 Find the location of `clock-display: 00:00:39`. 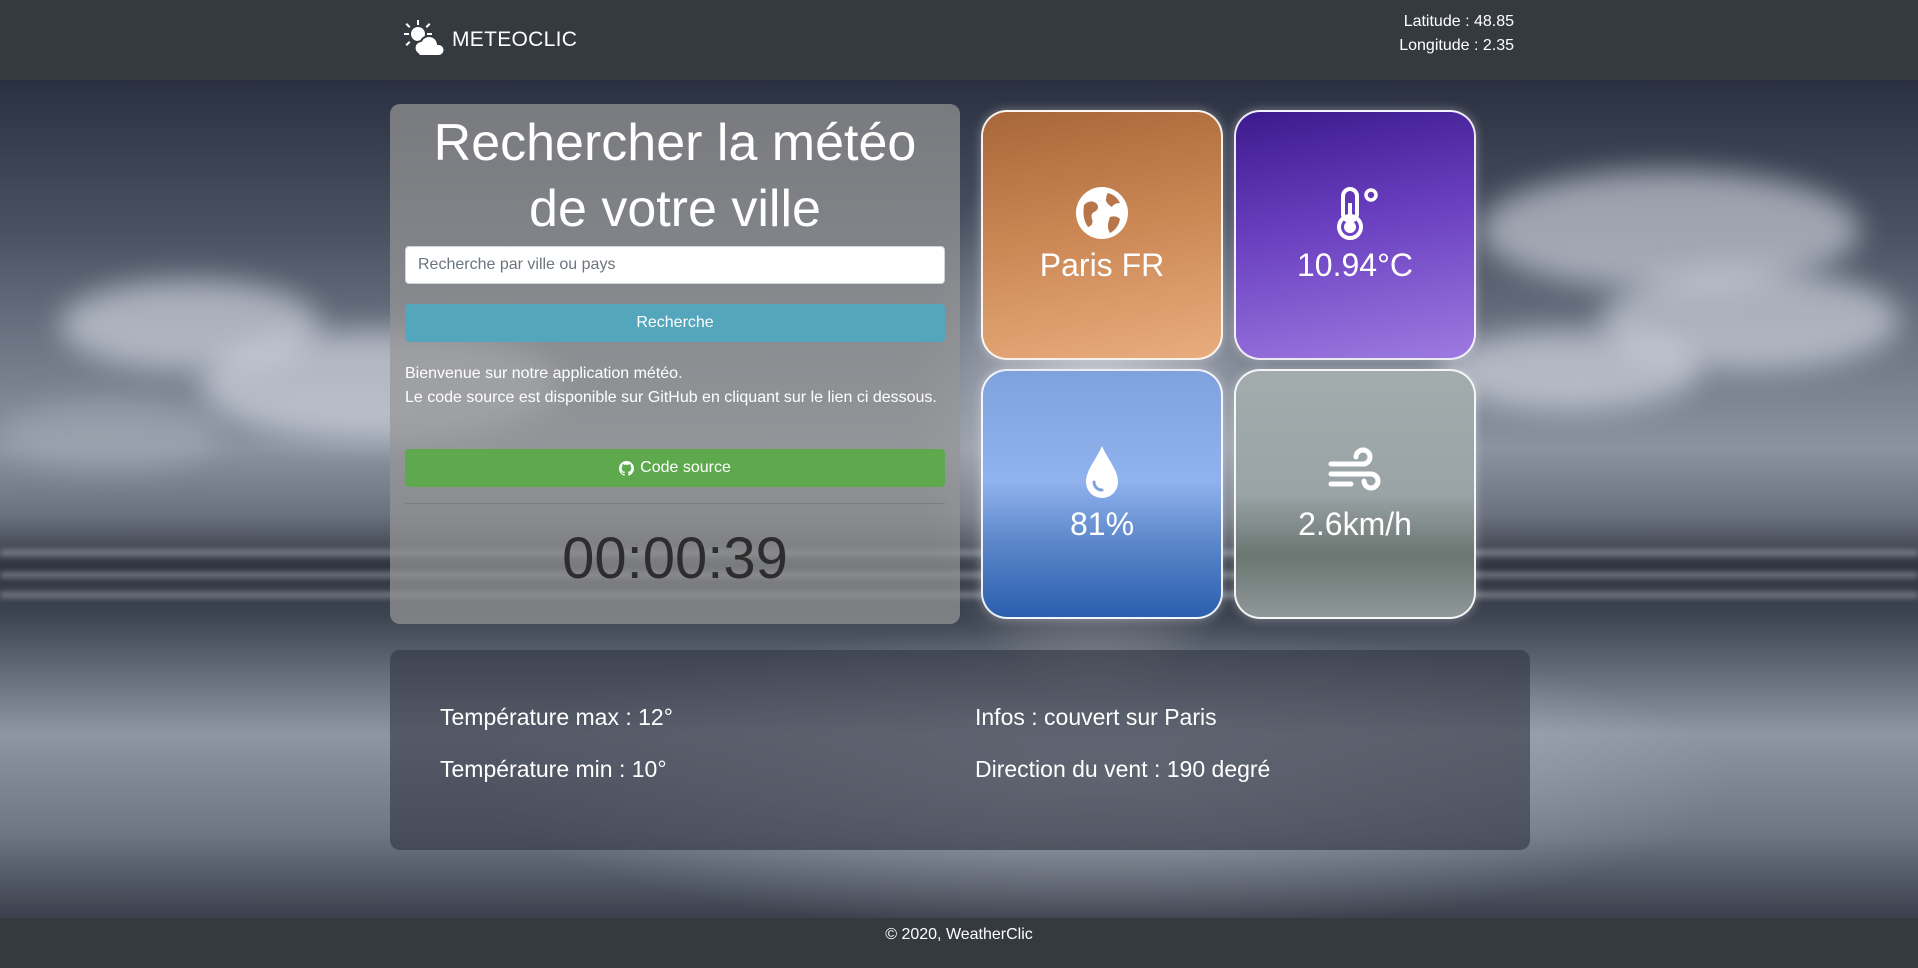

clock-display: 00:00:39 is located at coordinates (675, 558).